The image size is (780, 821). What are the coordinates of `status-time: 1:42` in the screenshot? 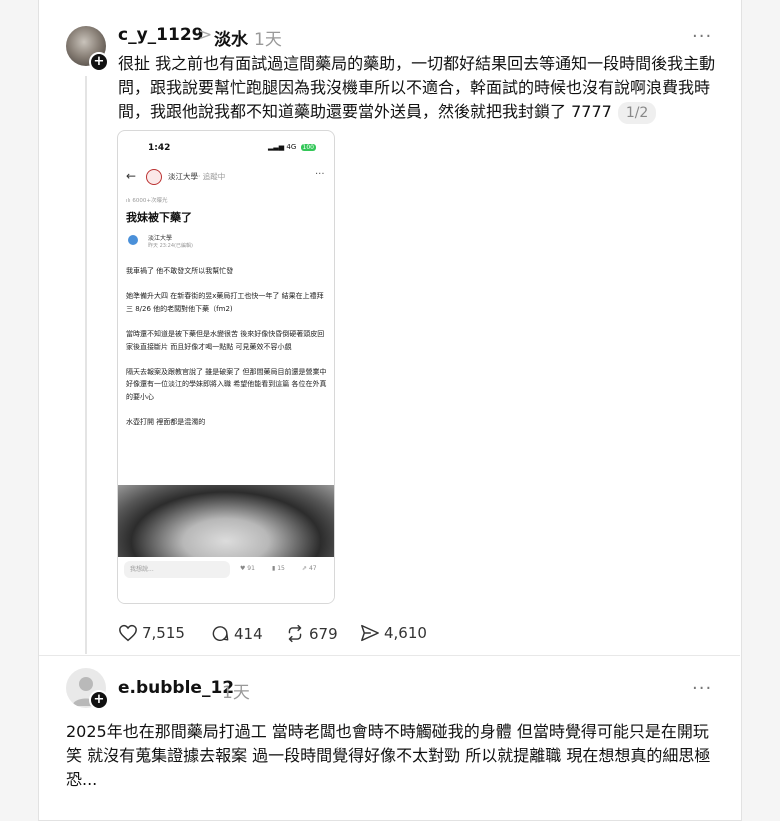 It's located at (159, 148).